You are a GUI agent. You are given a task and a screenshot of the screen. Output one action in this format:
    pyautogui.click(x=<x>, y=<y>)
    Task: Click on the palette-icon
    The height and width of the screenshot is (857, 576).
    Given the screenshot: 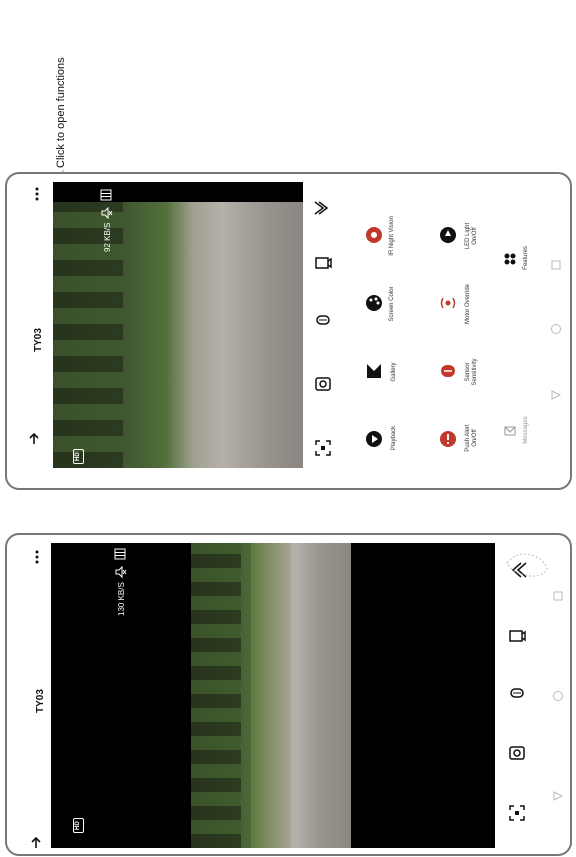 What is the action you would take?
    pyautogui.click(x=374, y=303)
    